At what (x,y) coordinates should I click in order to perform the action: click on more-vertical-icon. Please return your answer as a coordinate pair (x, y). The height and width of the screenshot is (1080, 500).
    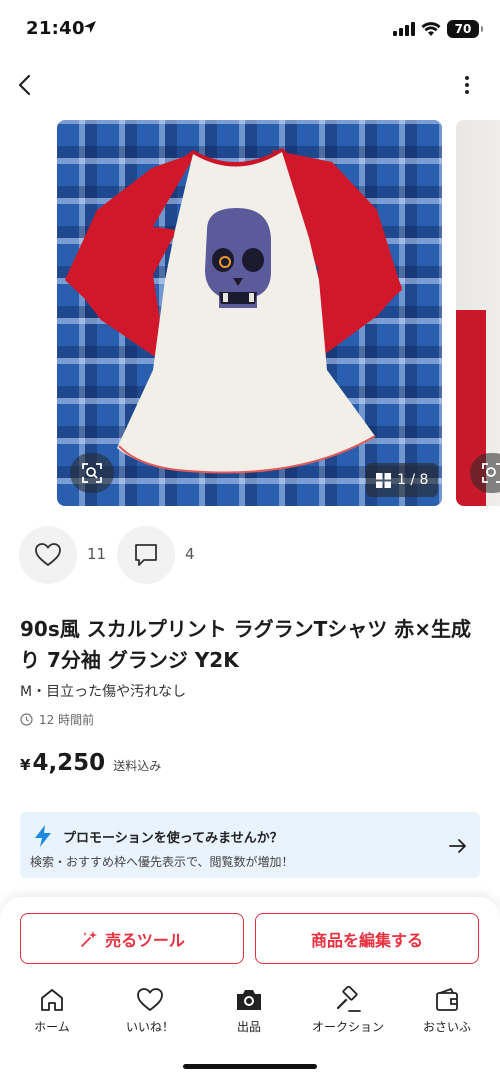
    Looking at the image, I should click on (467, 85).